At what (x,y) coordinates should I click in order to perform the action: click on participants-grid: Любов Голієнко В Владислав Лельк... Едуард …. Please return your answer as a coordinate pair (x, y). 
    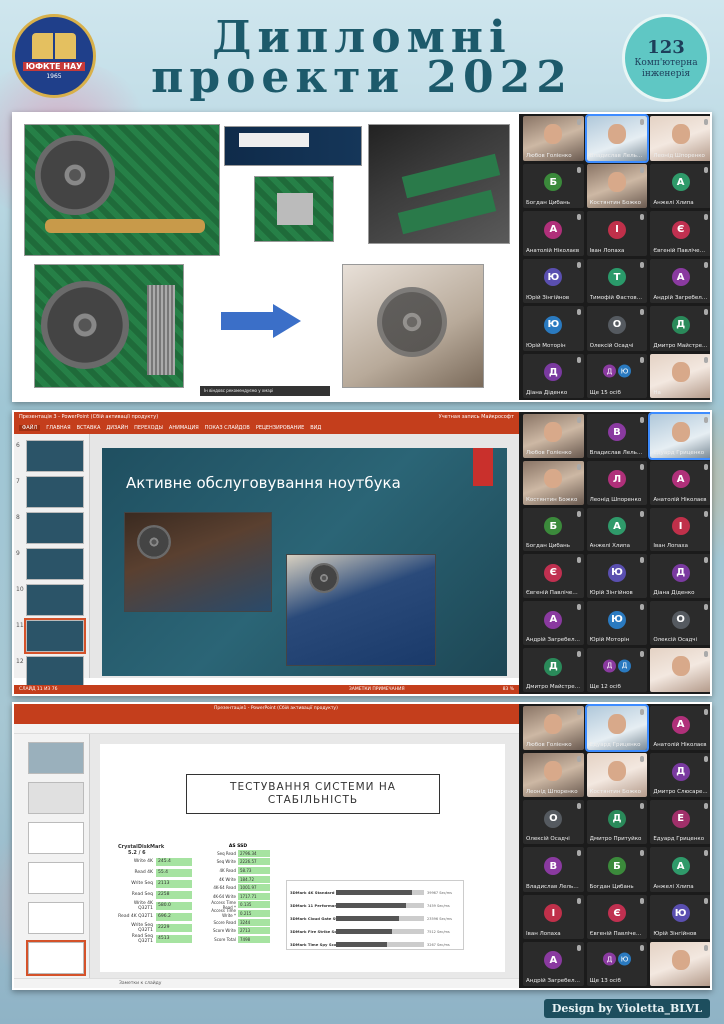
    Looking at the image, I should click on (615, 553).